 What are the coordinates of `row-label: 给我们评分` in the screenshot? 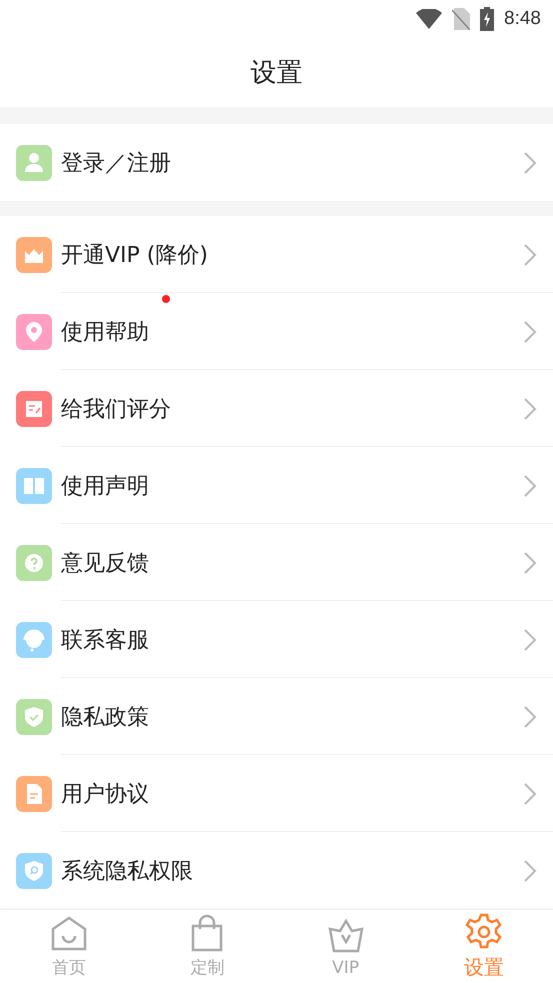 It's located at (116, 410).